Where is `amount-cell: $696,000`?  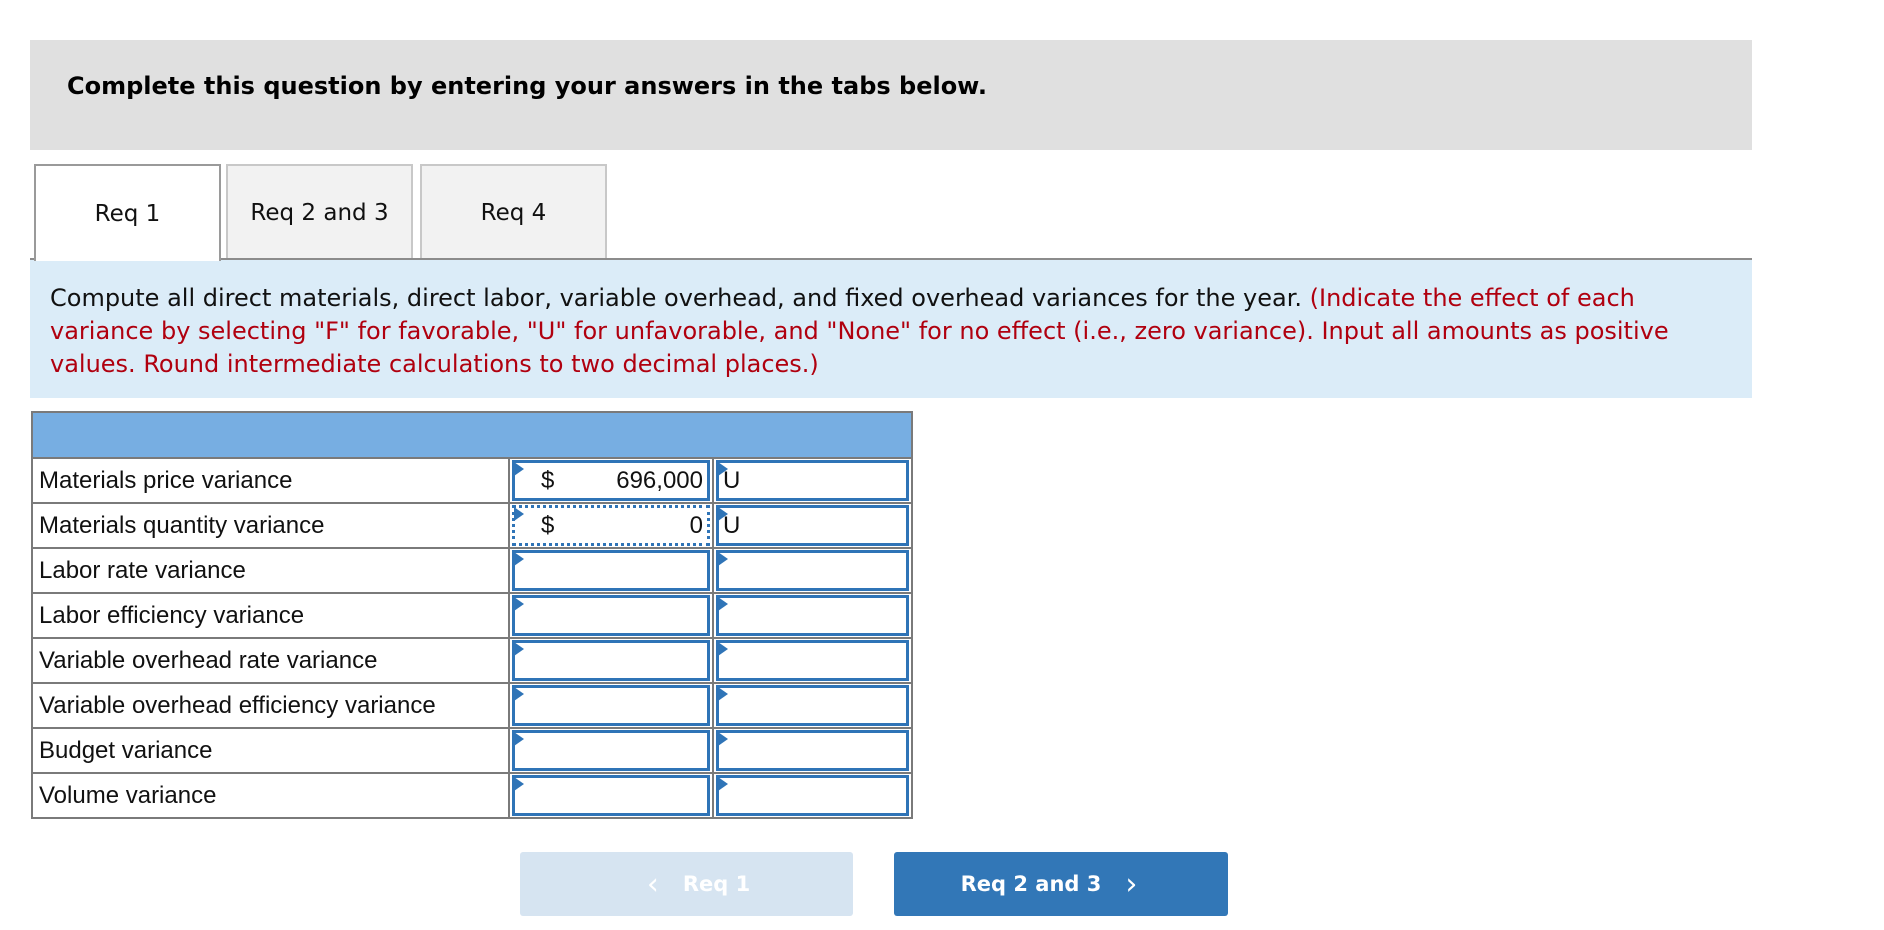
amount-cell: $696,000 is located at coordinates (611, 480).